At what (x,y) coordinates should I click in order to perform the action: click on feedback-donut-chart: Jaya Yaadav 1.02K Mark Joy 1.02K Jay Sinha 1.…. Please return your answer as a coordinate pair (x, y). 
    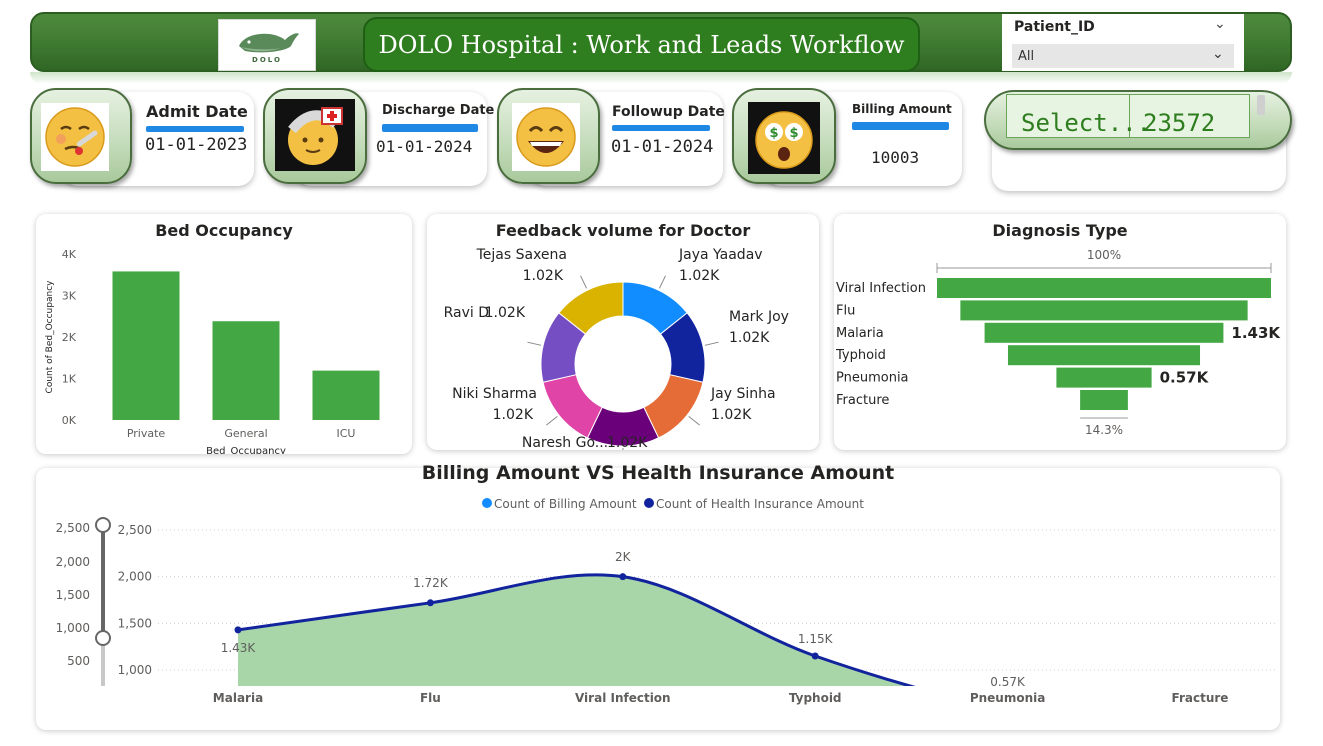
    Looking at the image, I should click on (616, 348).